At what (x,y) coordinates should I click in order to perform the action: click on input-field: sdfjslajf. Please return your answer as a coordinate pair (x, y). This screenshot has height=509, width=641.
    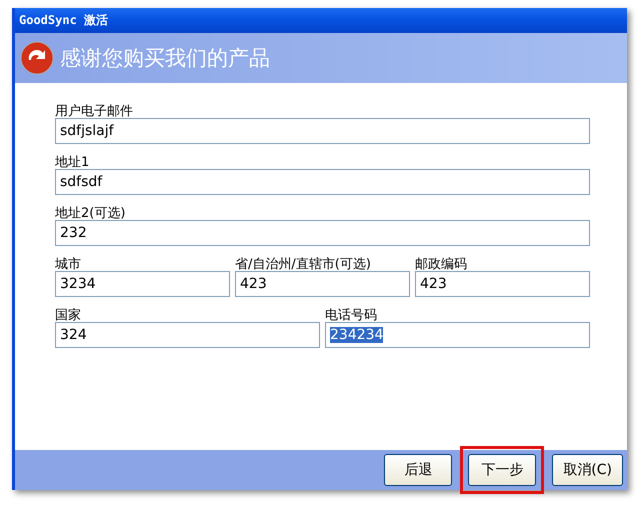
    Looking at the image, I should click on (322, 131).